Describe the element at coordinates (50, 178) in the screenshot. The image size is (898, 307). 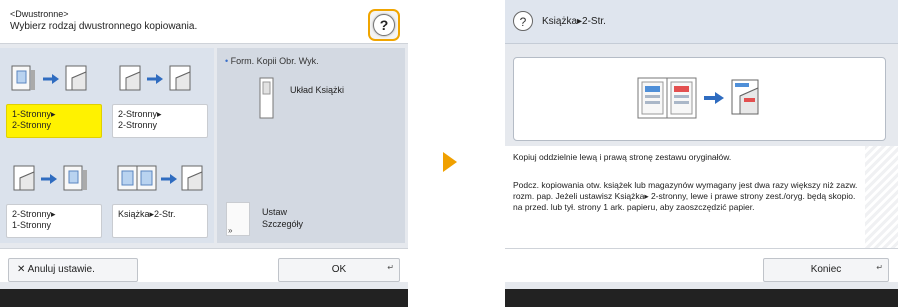
I see `two-to-one-sided-icon` at that location.